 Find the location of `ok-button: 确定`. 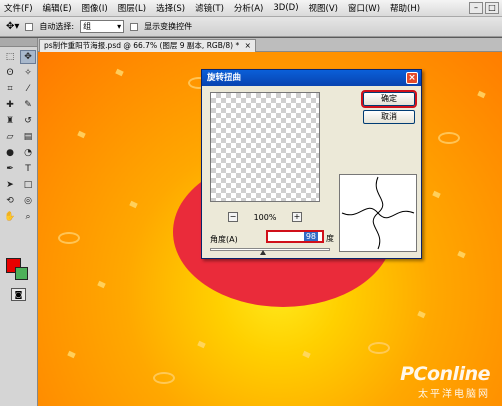

ok-button: 确定 is located at coordinates (389, 99).